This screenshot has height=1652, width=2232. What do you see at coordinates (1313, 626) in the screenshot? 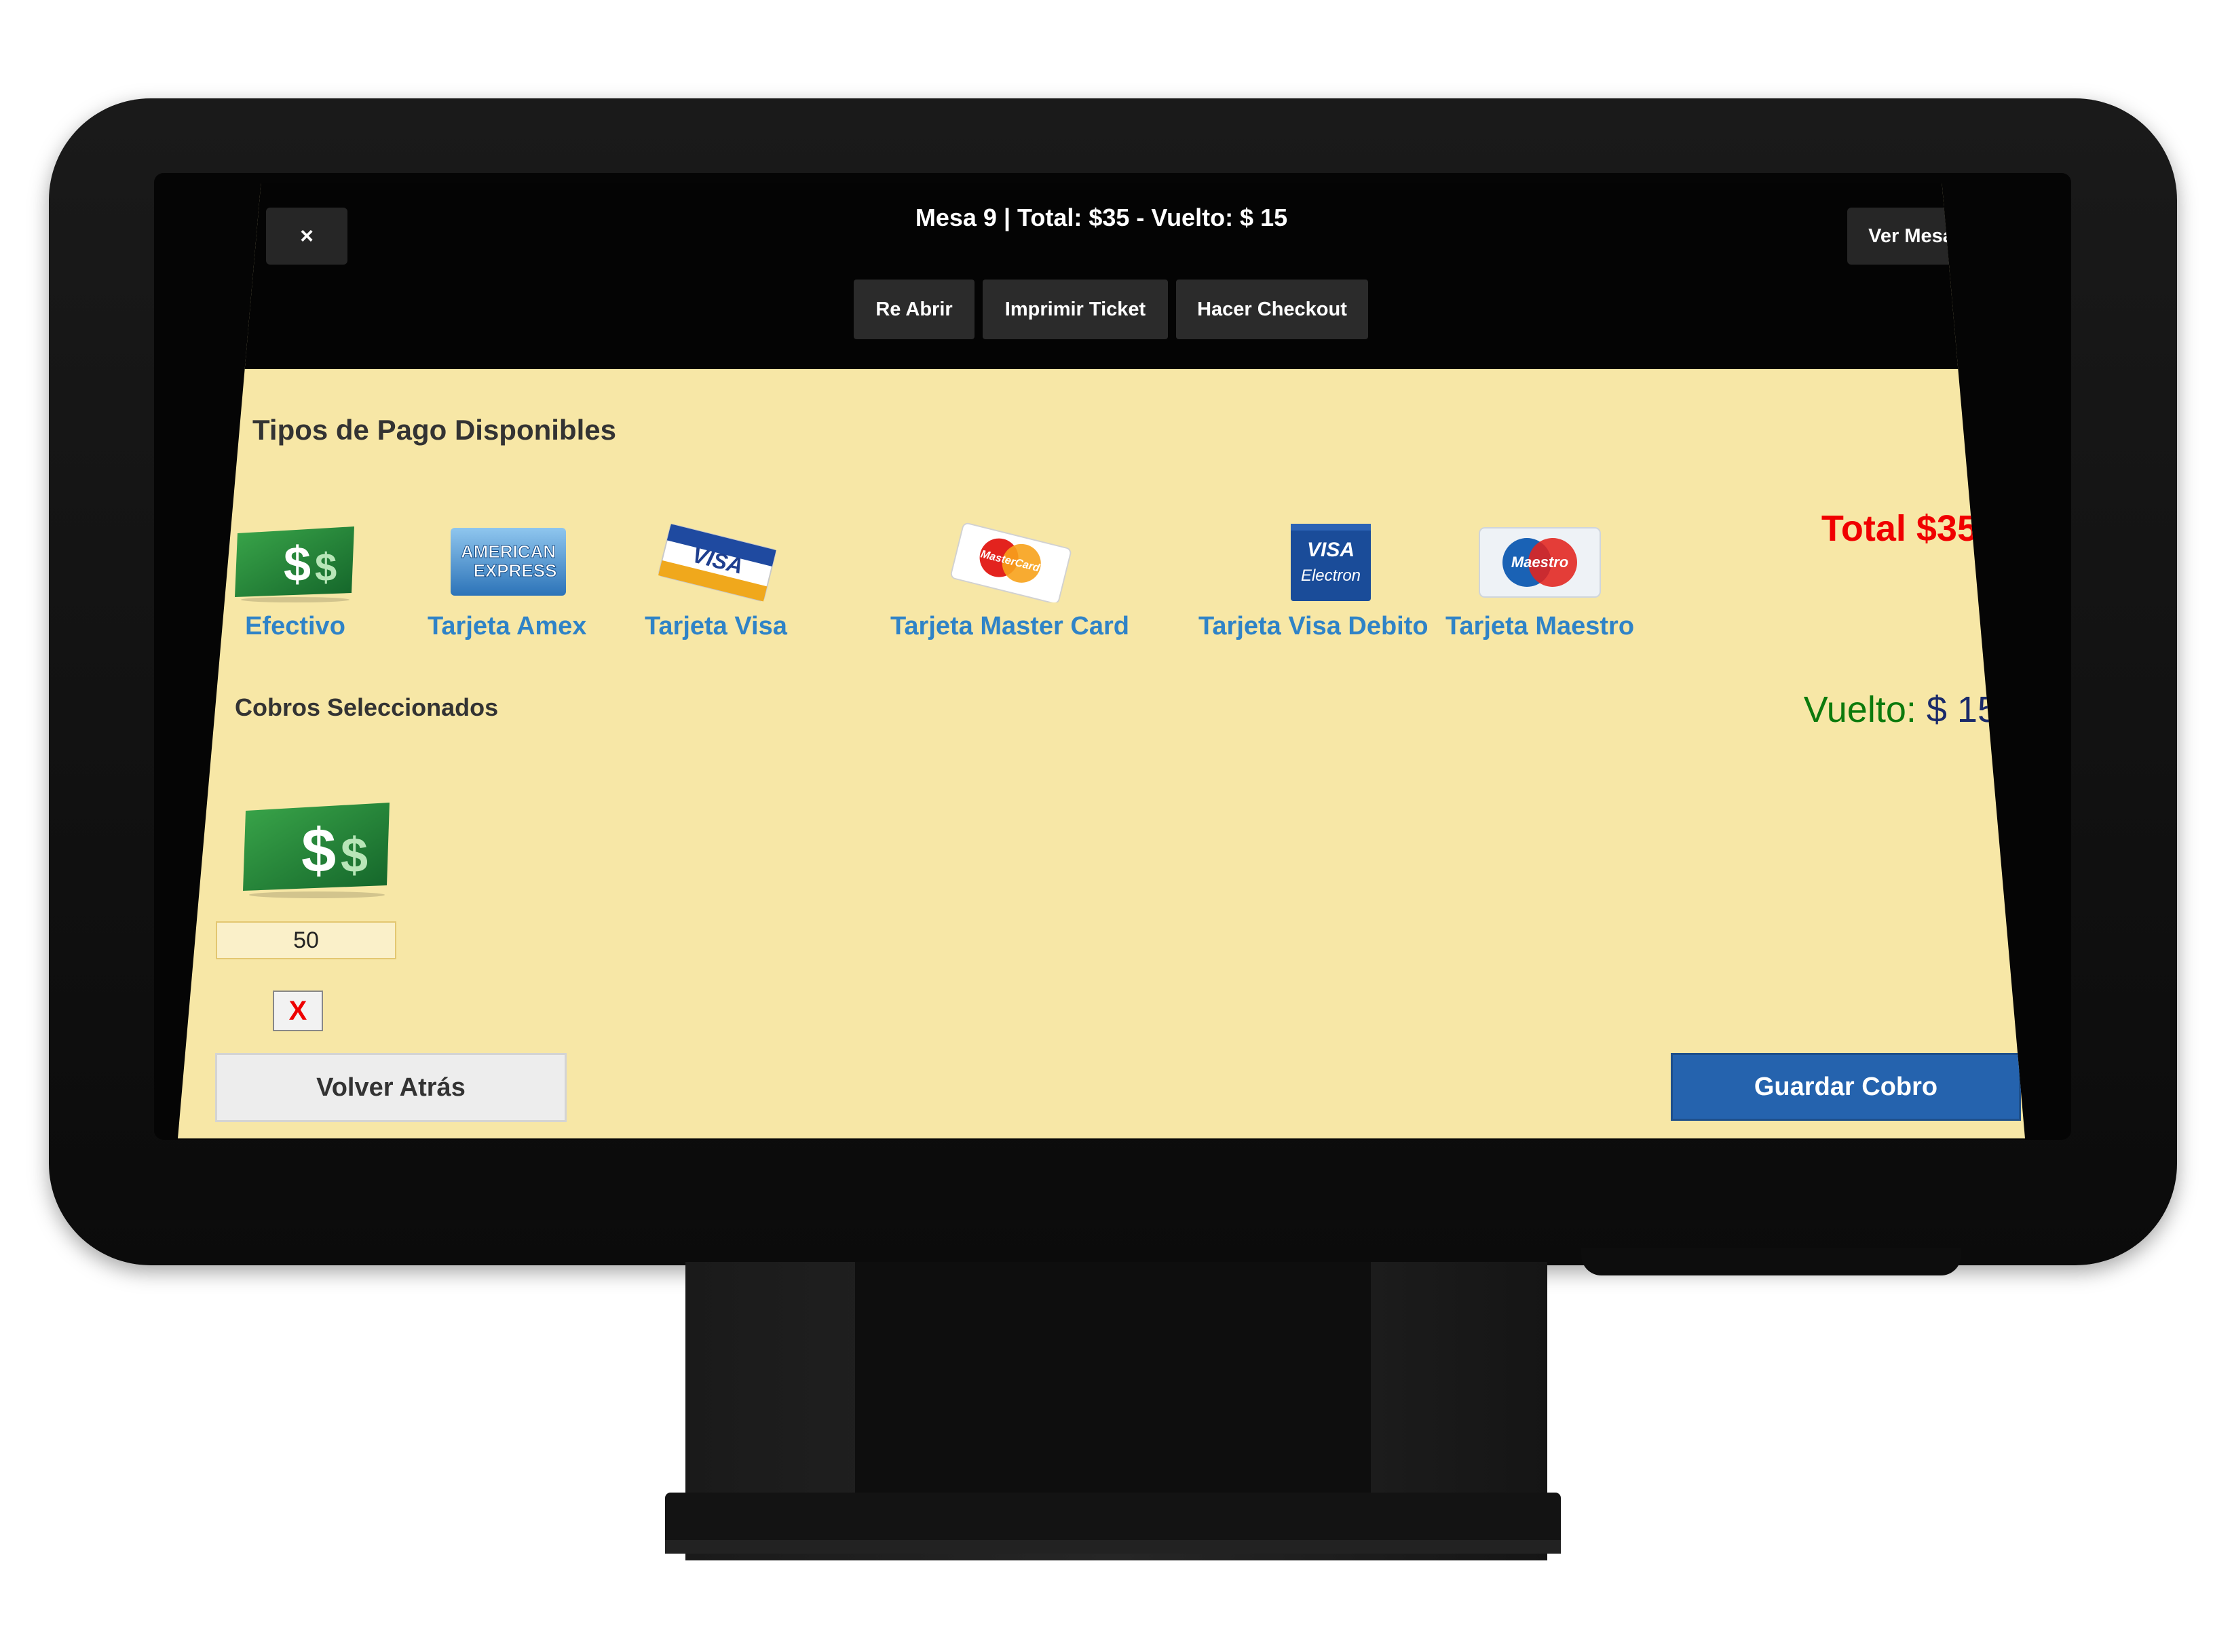
I see `payment-label: Tarjeta Visa Debito` at bounding box center [1313, 626].